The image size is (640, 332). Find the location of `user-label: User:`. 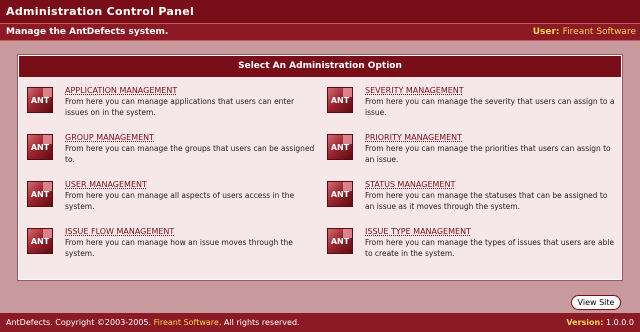

user-label: User: is located at coordinates (546, 32).